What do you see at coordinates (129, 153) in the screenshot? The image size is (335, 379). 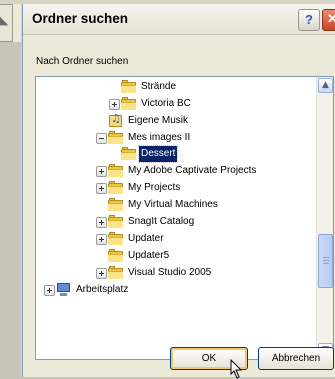 I see `open-folder-icon` at bounding box center [129, 153].